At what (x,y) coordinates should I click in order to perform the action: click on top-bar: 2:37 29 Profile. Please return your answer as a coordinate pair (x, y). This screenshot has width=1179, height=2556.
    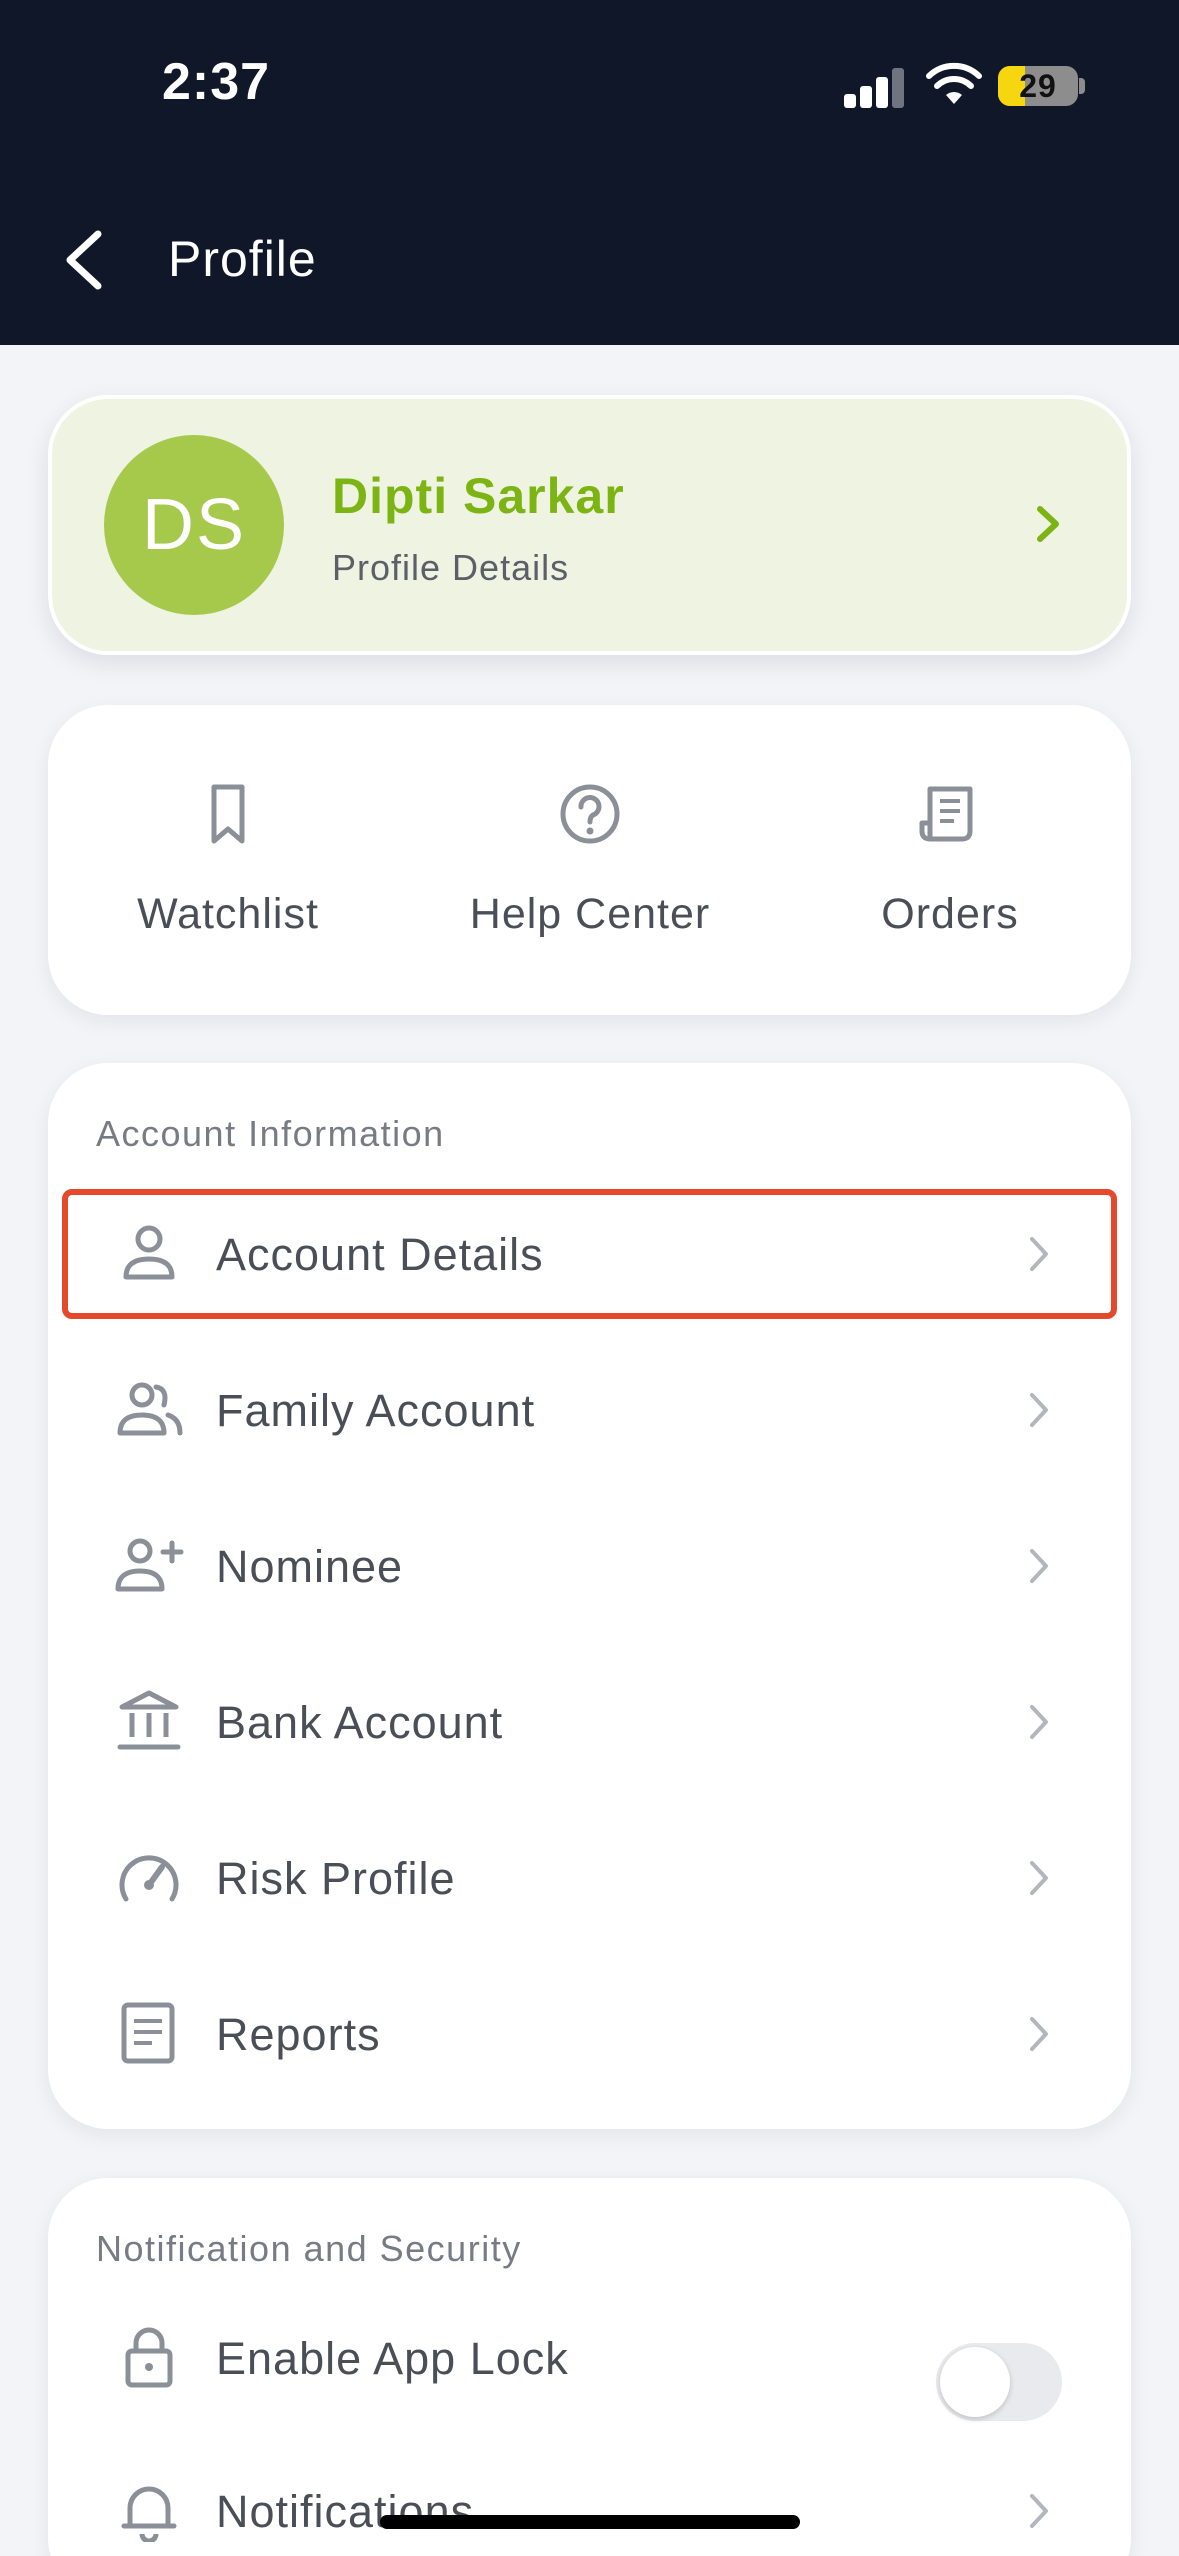
    Looking at the image, I should click on (589, 172).